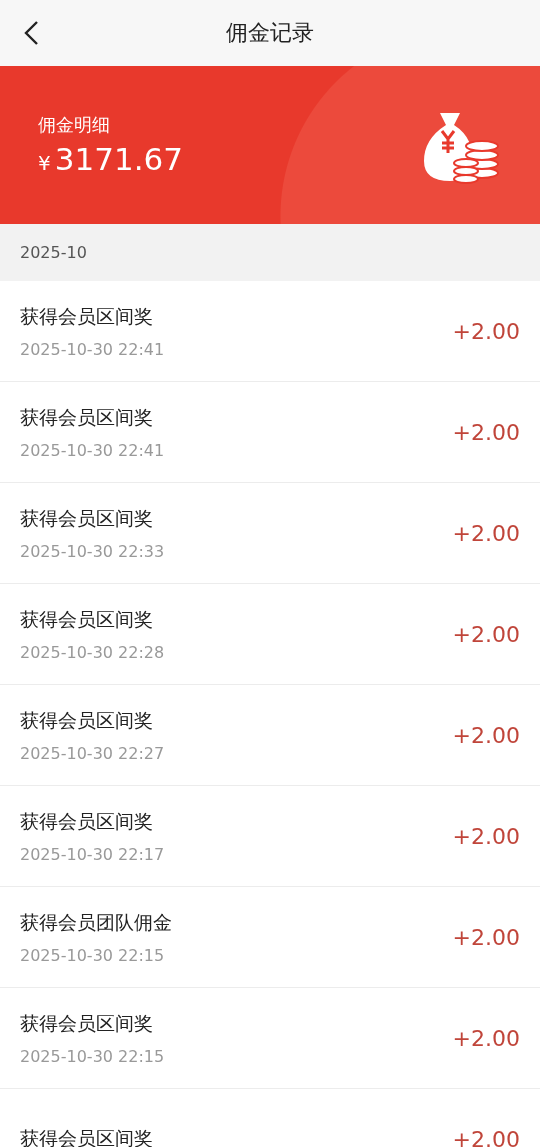 The width and height of the screenshot is (540, 1147). What do you see at coordinates (270, 252) in the screenshot?
I see `month-header: 2025-10` at bounding box center [270, 252].